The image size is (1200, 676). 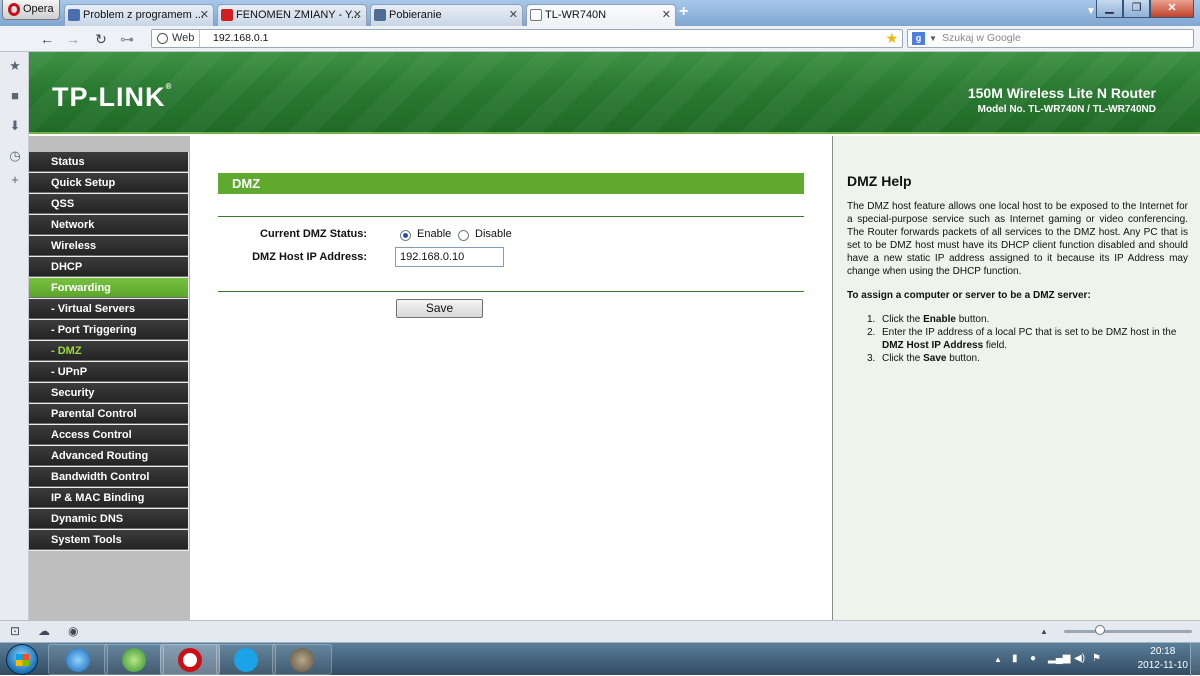 What do you see at coordinates (1079, 658) in the screenshot?
I see `volume-icon: ◀)` at bounding box center [1079, 658].